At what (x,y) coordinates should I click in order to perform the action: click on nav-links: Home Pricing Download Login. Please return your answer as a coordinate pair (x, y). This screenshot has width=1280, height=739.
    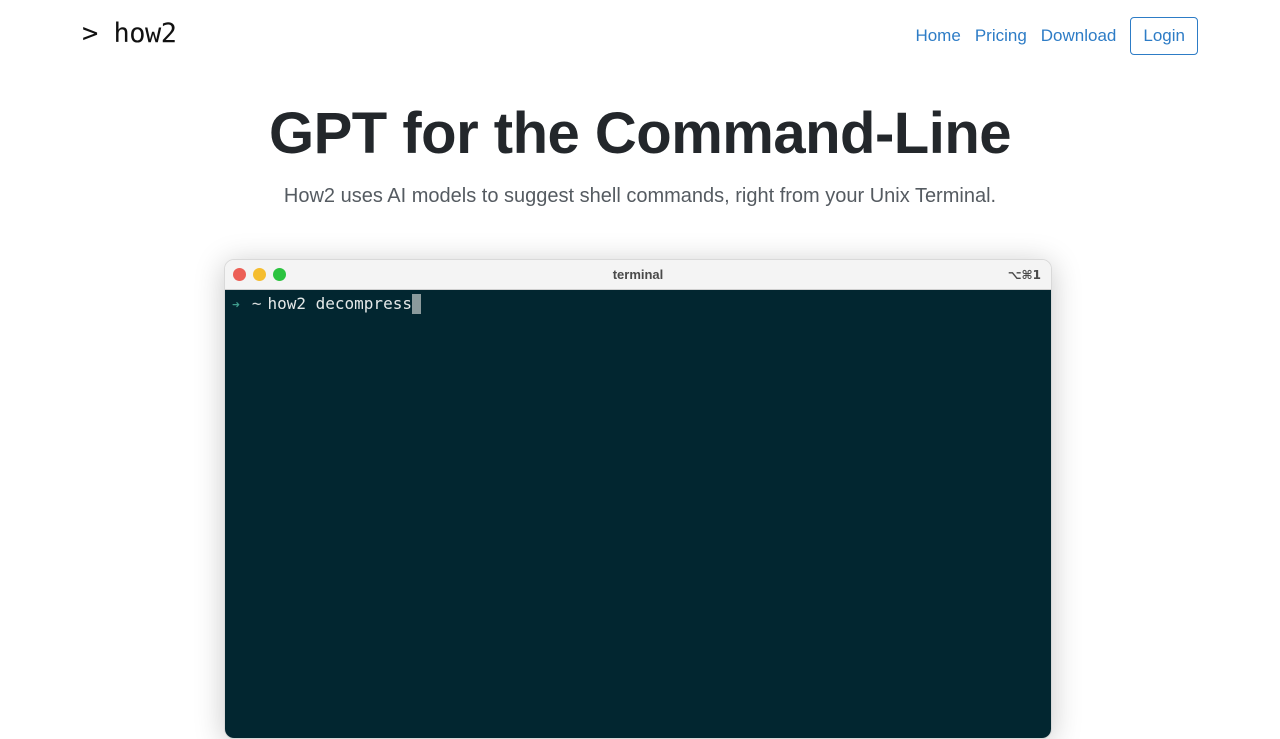
    Looking at the image, I should click on (1056, 36).